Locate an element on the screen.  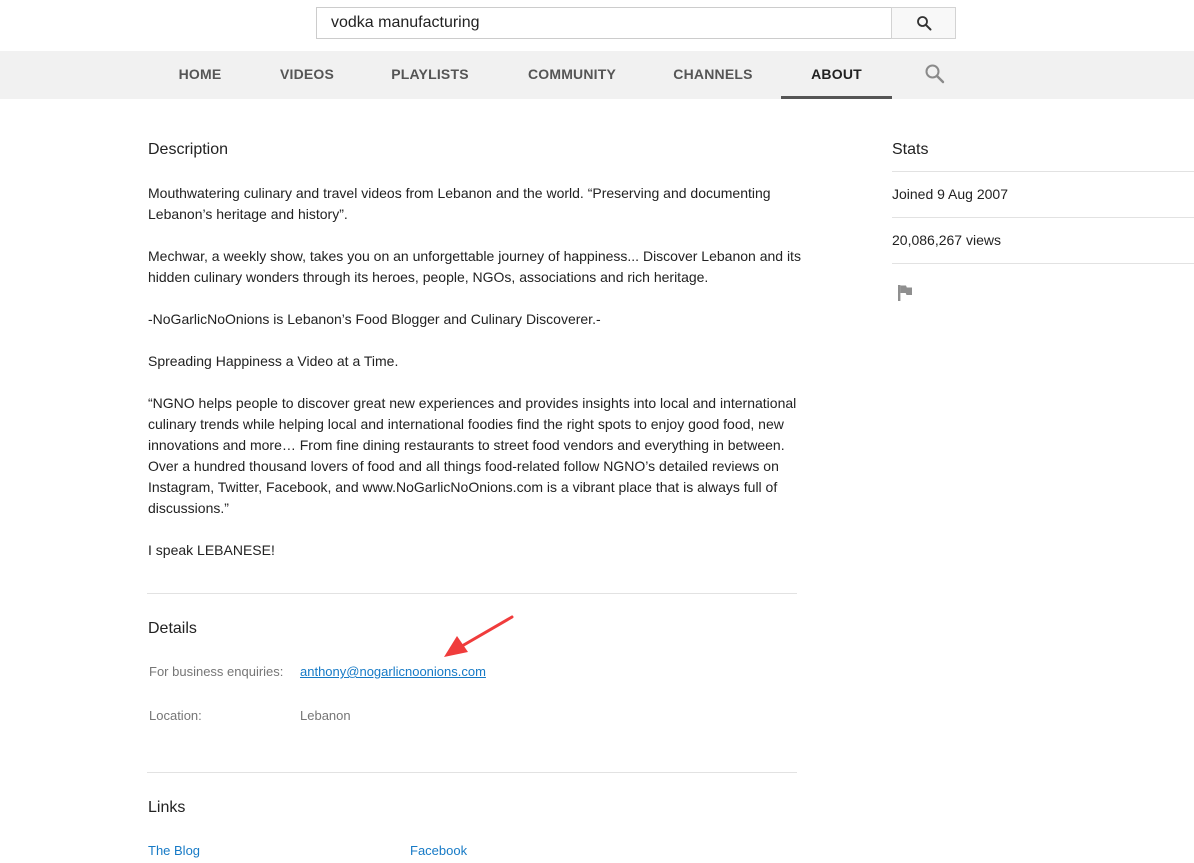
tab-about: ABOUT is located at coordinates (836, 75).